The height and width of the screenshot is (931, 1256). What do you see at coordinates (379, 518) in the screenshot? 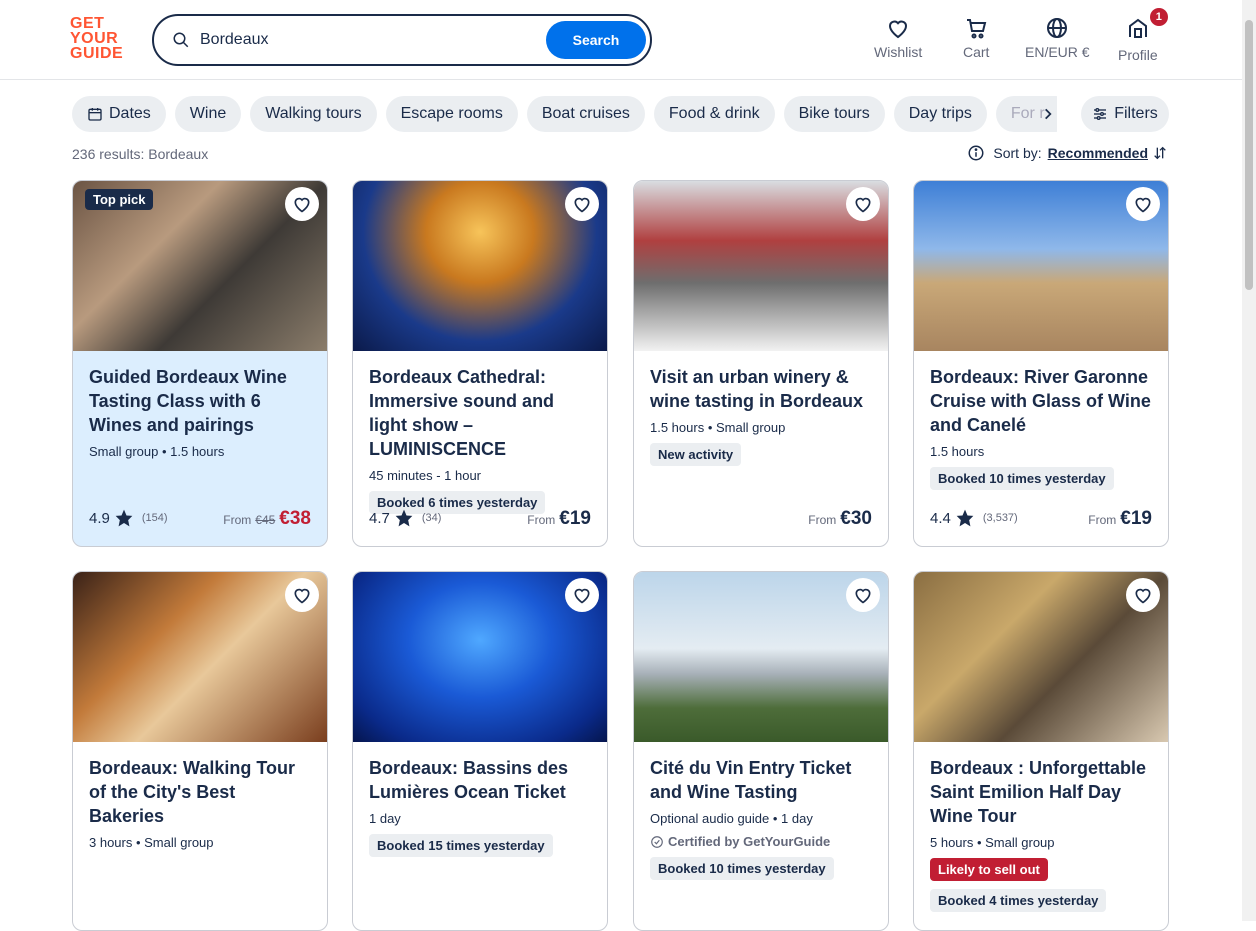
I see `rating-value: 4.7` at bounding box center [379, 518].